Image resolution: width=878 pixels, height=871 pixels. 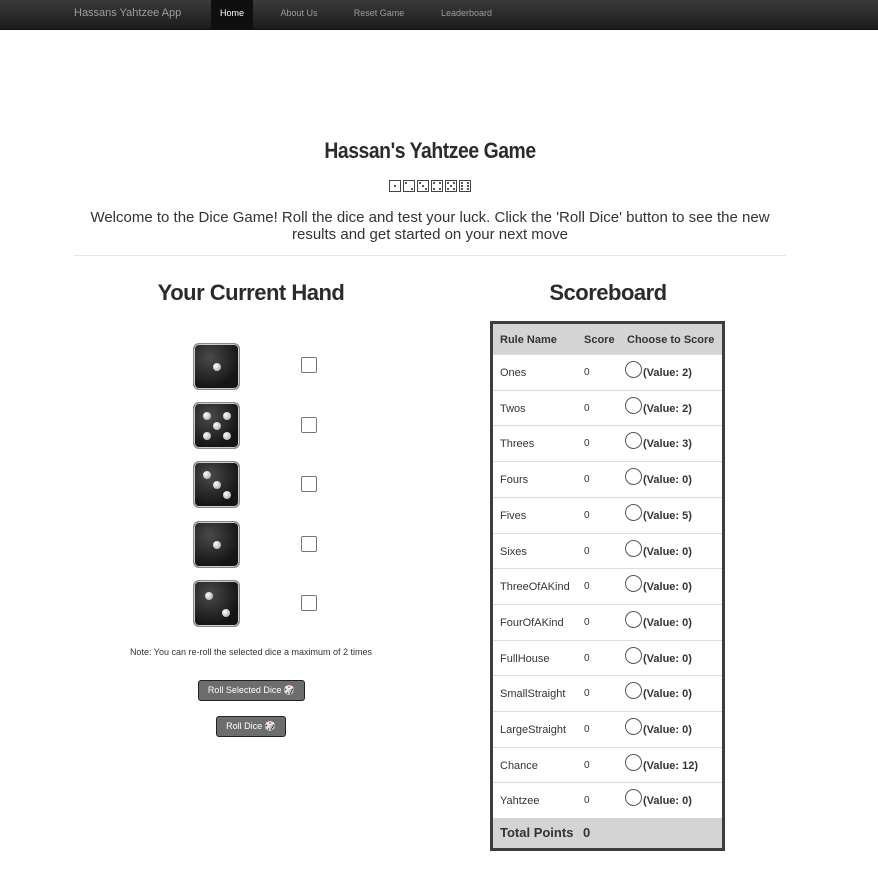 I want to click on rule-value: (Value: 12), so click(x=671, y=765).